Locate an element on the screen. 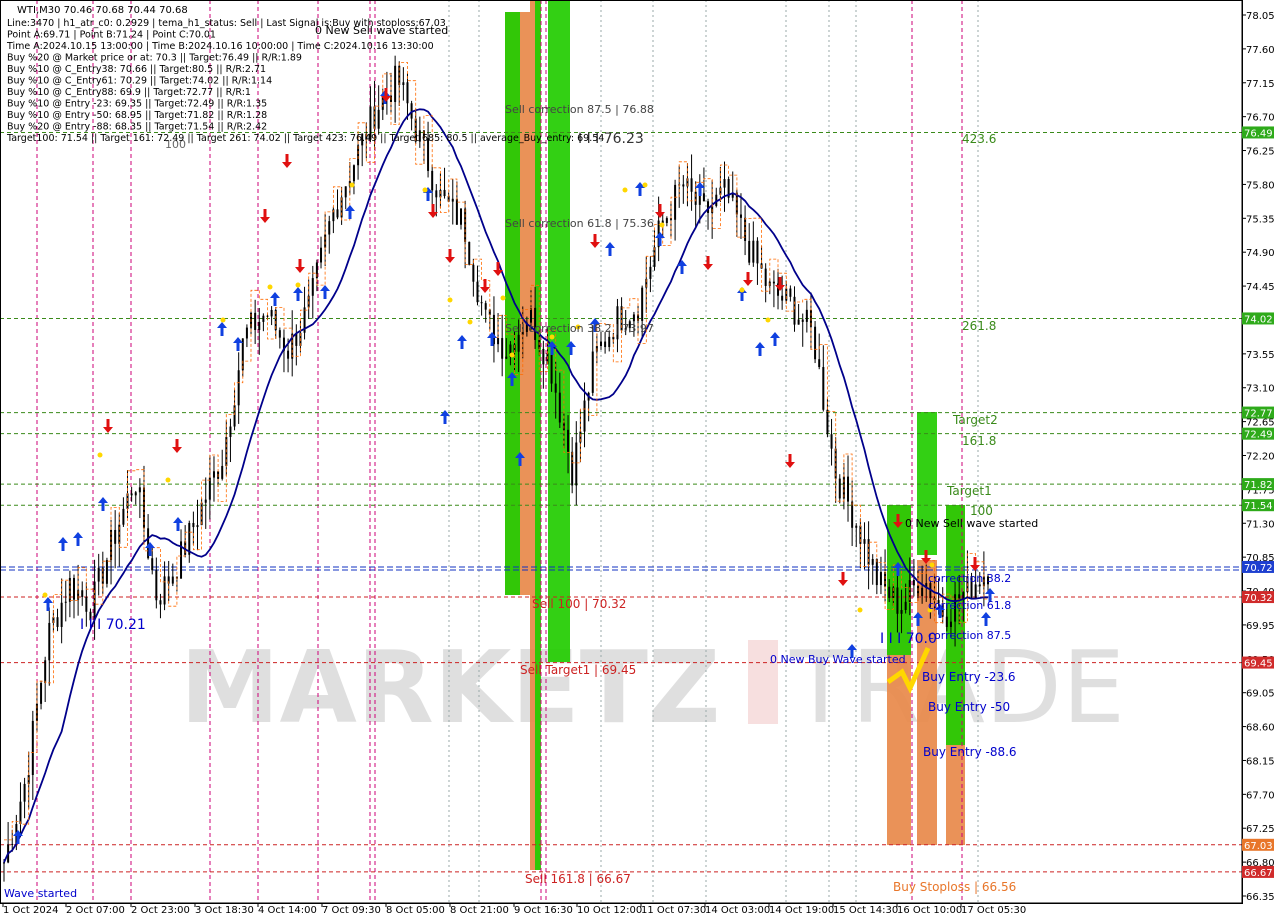 This screenshot has height=924, width=1280. time-tick-label: 4 Oct 14:00 is located at coordinates (287, 910).